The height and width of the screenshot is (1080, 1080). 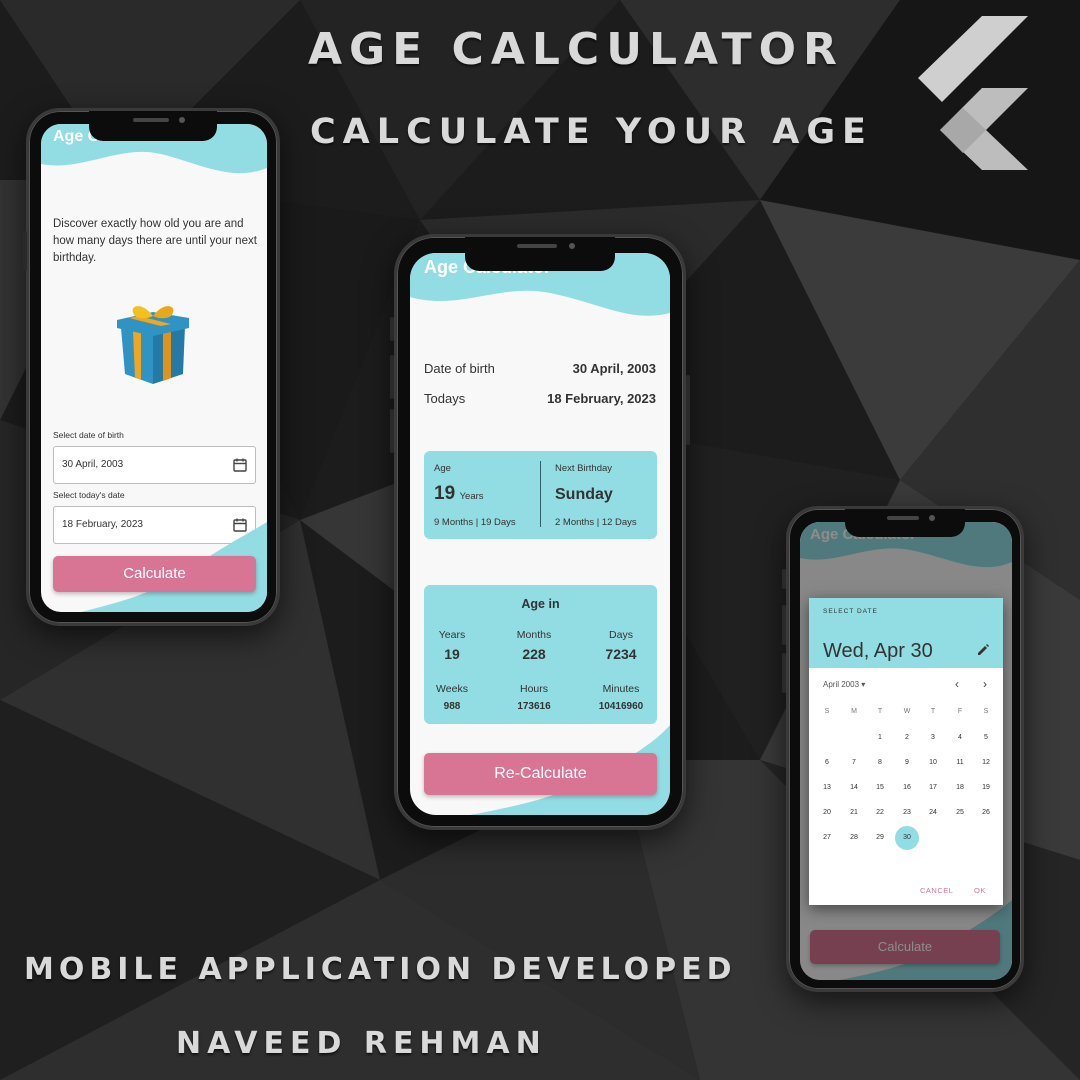 I want to click on calendar-day: 6, so click(x=827, y=763).